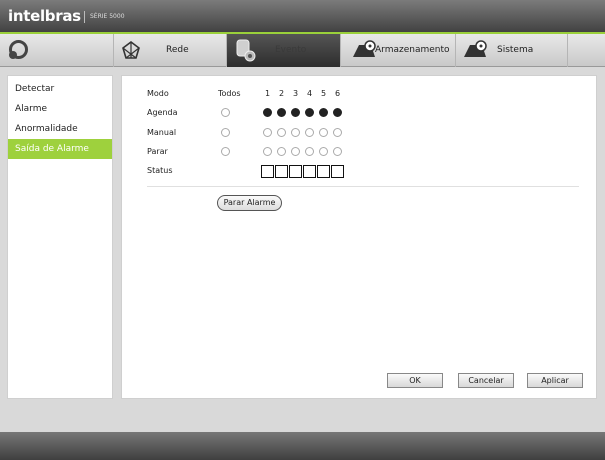 The width and height of the screenshot is (605, 460). Describe the element at coordinates (515, 50) in the screenshot. I see `nav-item-label: Sistema` at that location.